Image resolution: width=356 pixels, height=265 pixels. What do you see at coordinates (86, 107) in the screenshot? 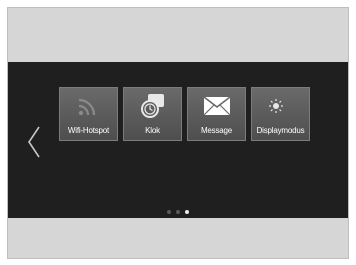
I see `wifi-icon` at bounding box center [86, 107].